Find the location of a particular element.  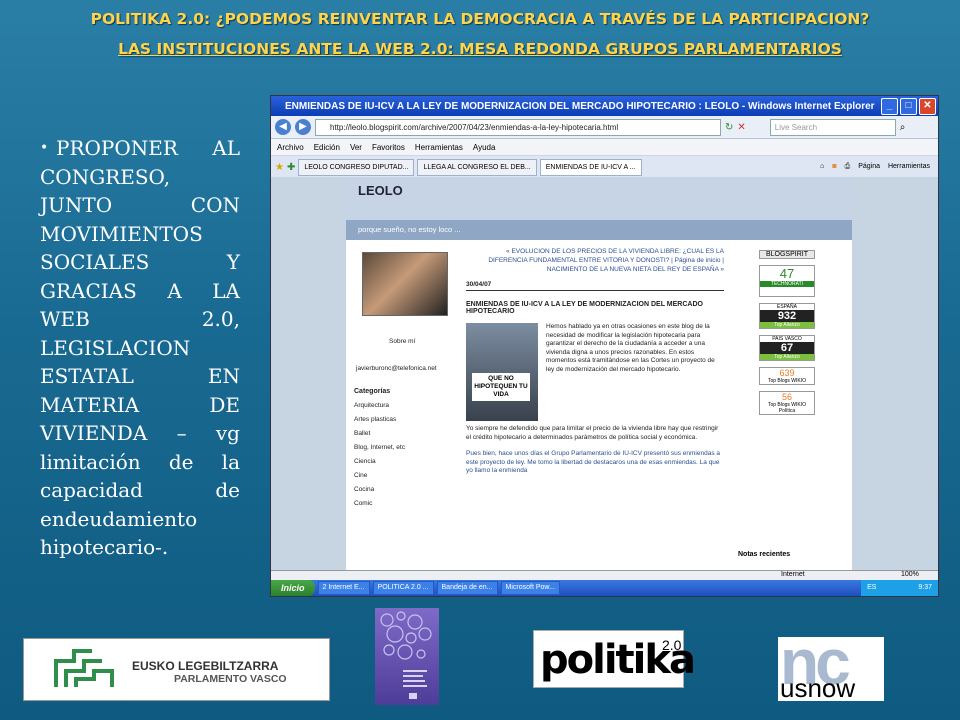

zoom-level: 100% is located at coordinates (910, 574).